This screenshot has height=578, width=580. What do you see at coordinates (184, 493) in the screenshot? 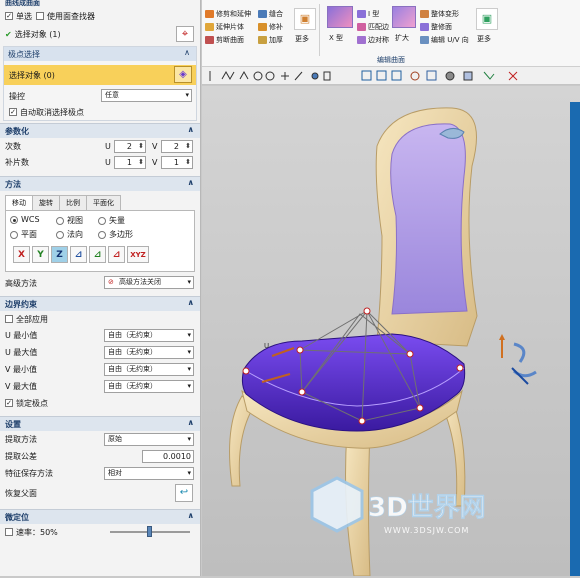
I see `restore-icon: ↩` at bounding box center [184, 493].